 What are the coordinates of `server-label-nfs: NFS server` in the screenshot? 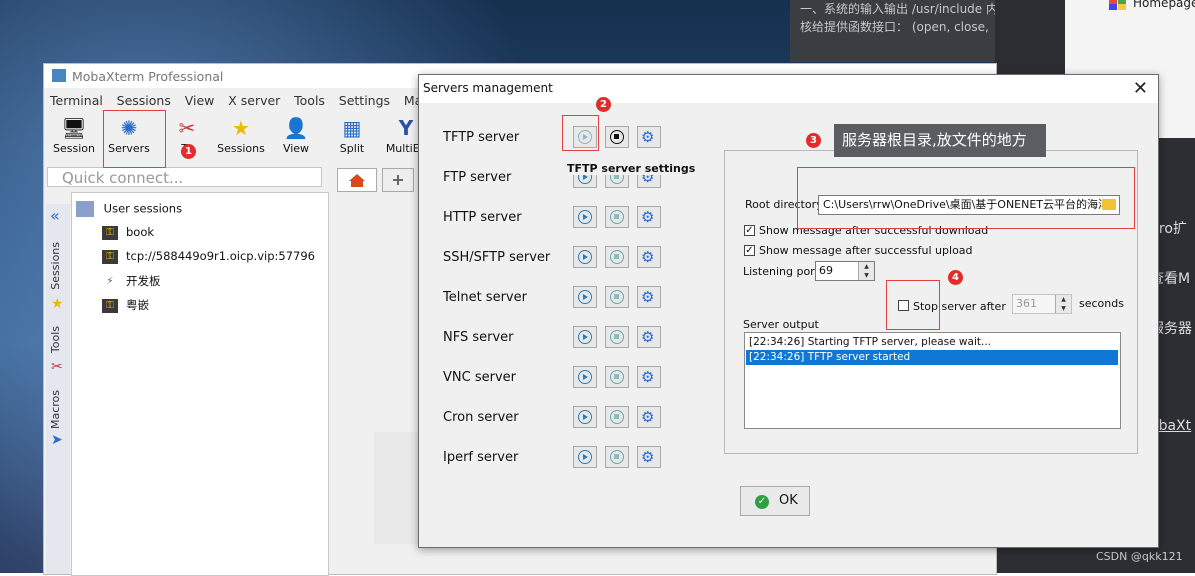 It's located at (478, 337).